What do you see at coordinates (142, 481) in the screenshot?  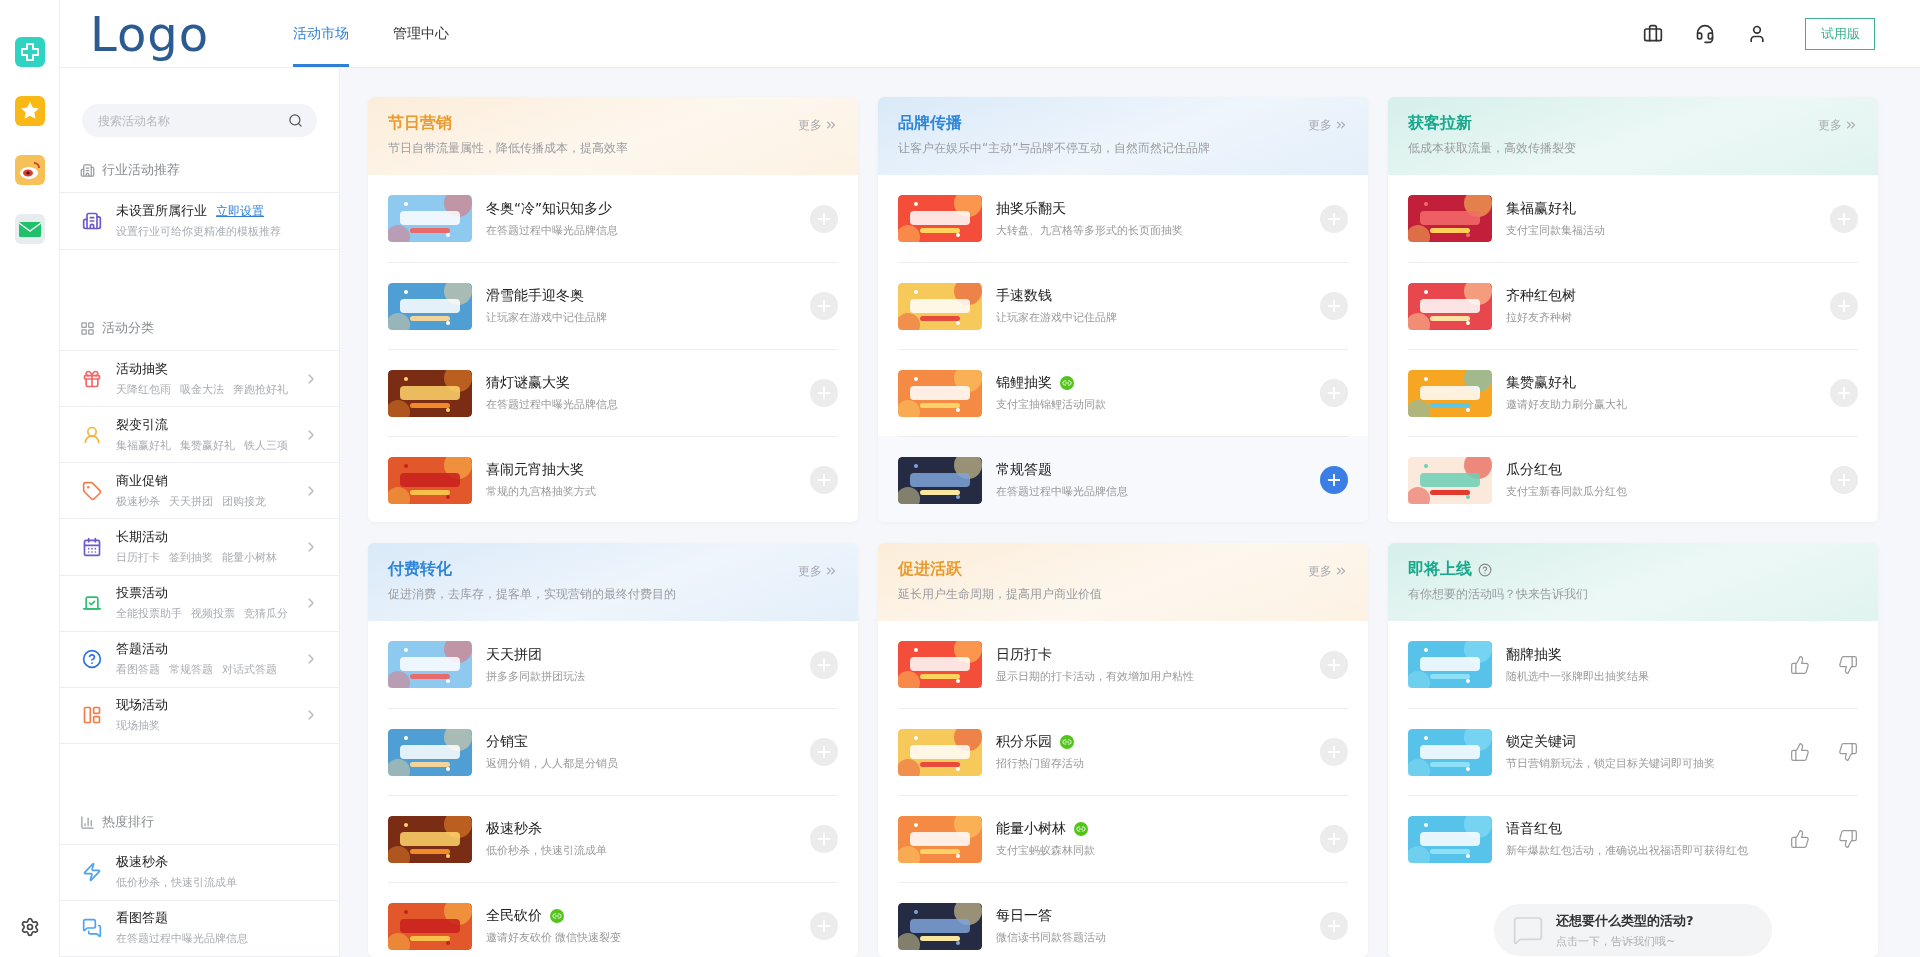 I see `category-name: 商业促销` at bounding box center [142, 481].